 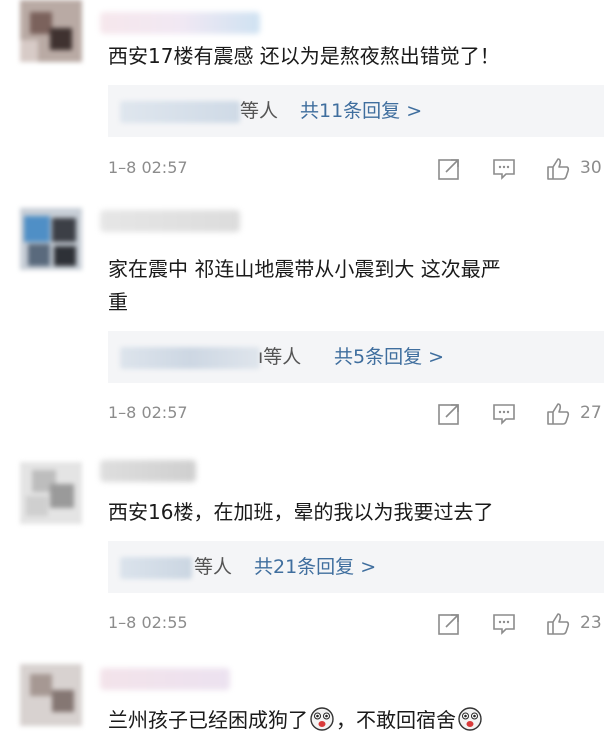 What do you see at coordinates (315, 567) in the screenshot?
I see `view-replies-link: 共21条回复 >` at bounding box center [315, 567].